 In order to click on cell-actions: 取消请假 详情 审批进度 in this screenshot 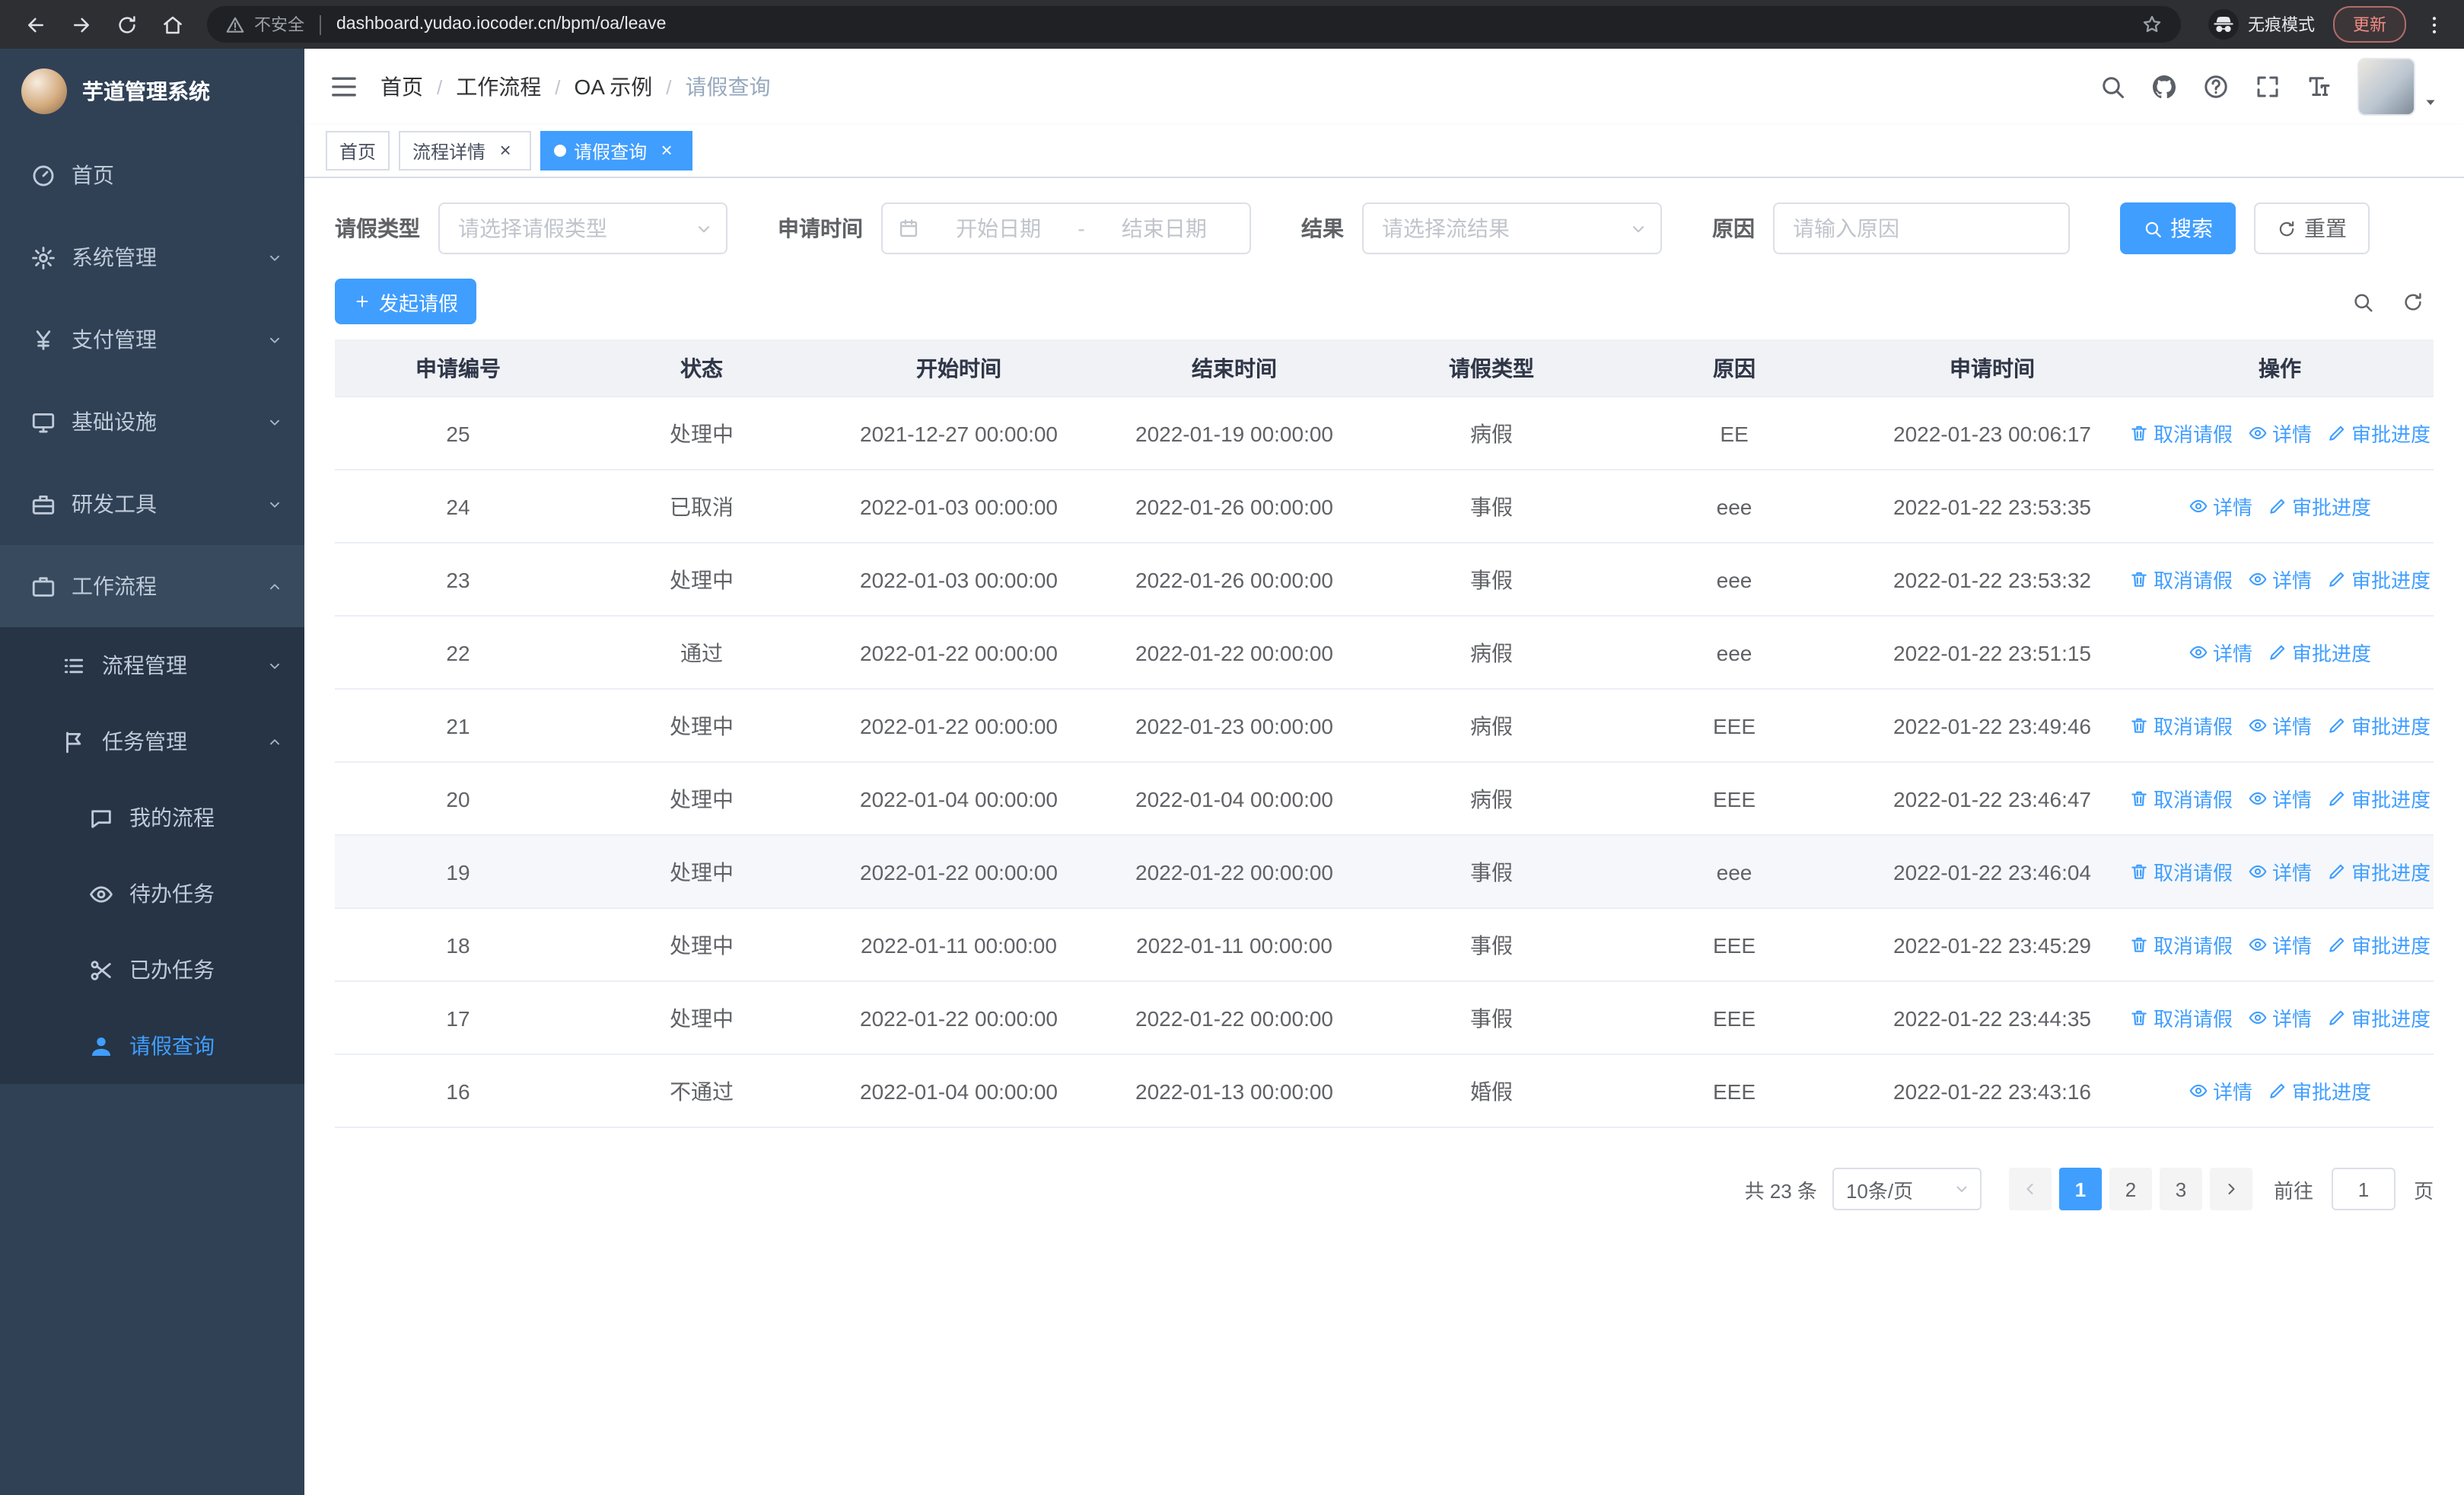, I will do `click(2280, 799)`.